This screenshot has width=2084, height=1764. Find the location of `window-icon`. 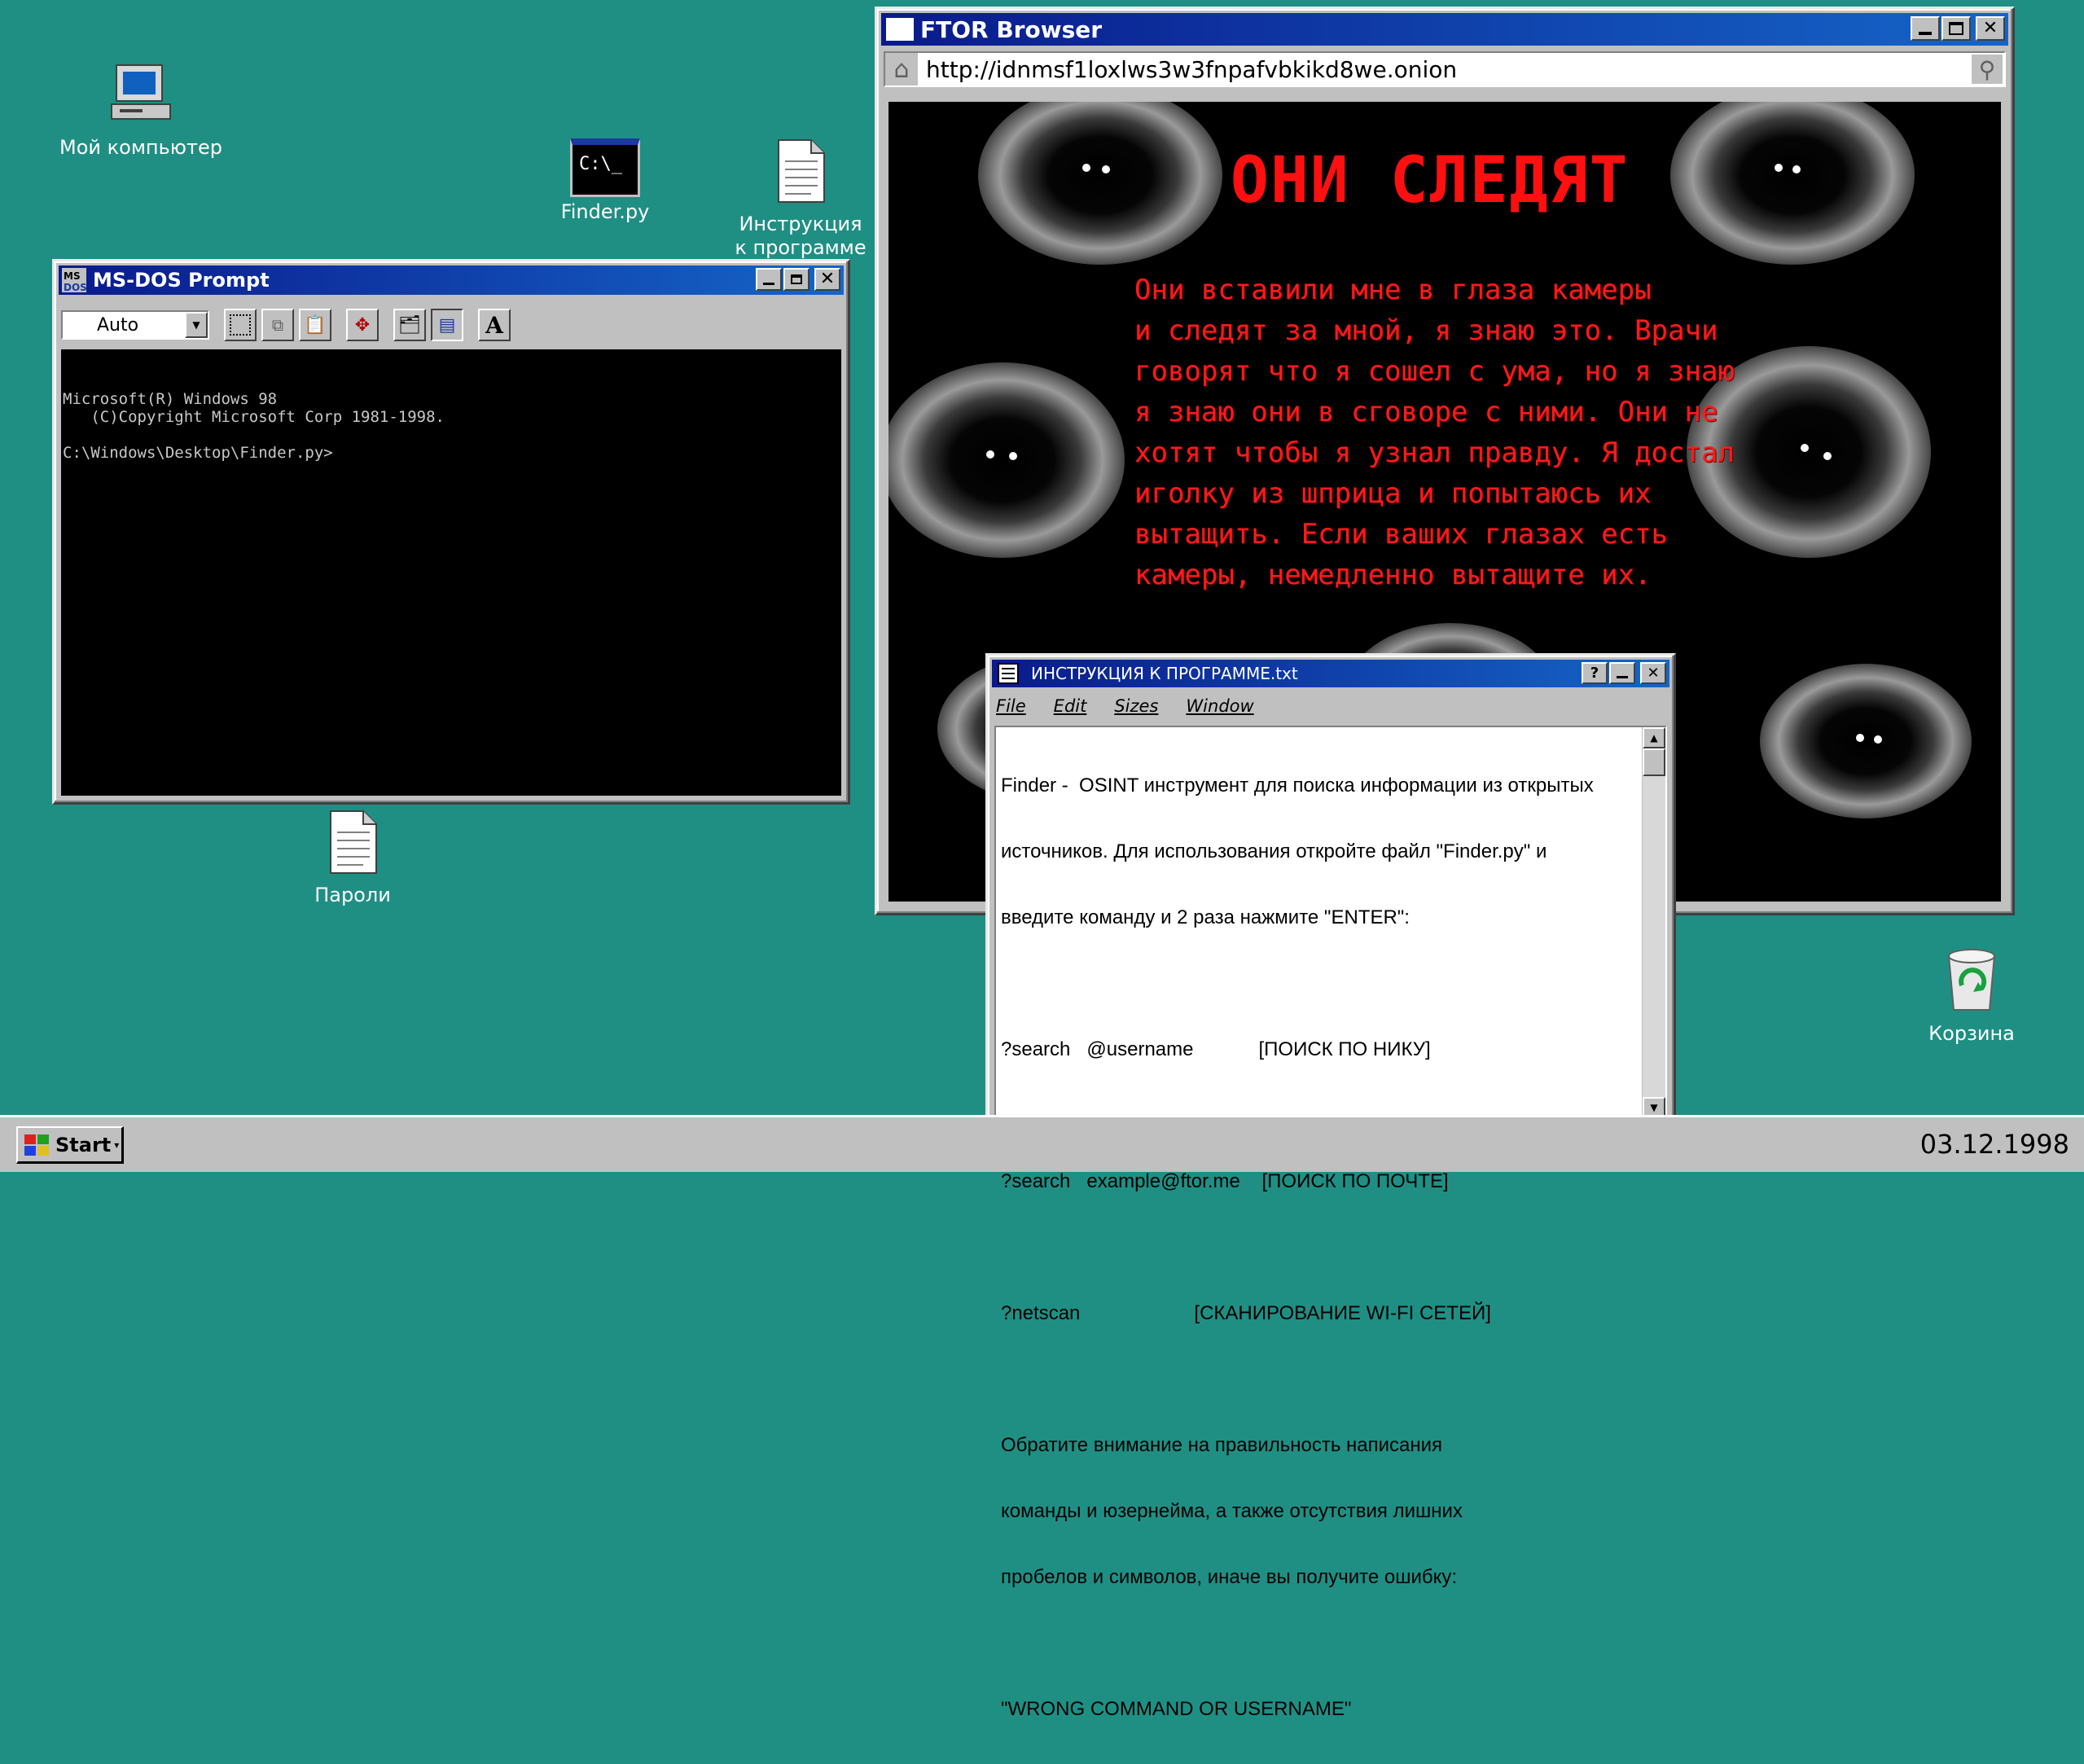

window-icon is located at coordinates (900, 29).